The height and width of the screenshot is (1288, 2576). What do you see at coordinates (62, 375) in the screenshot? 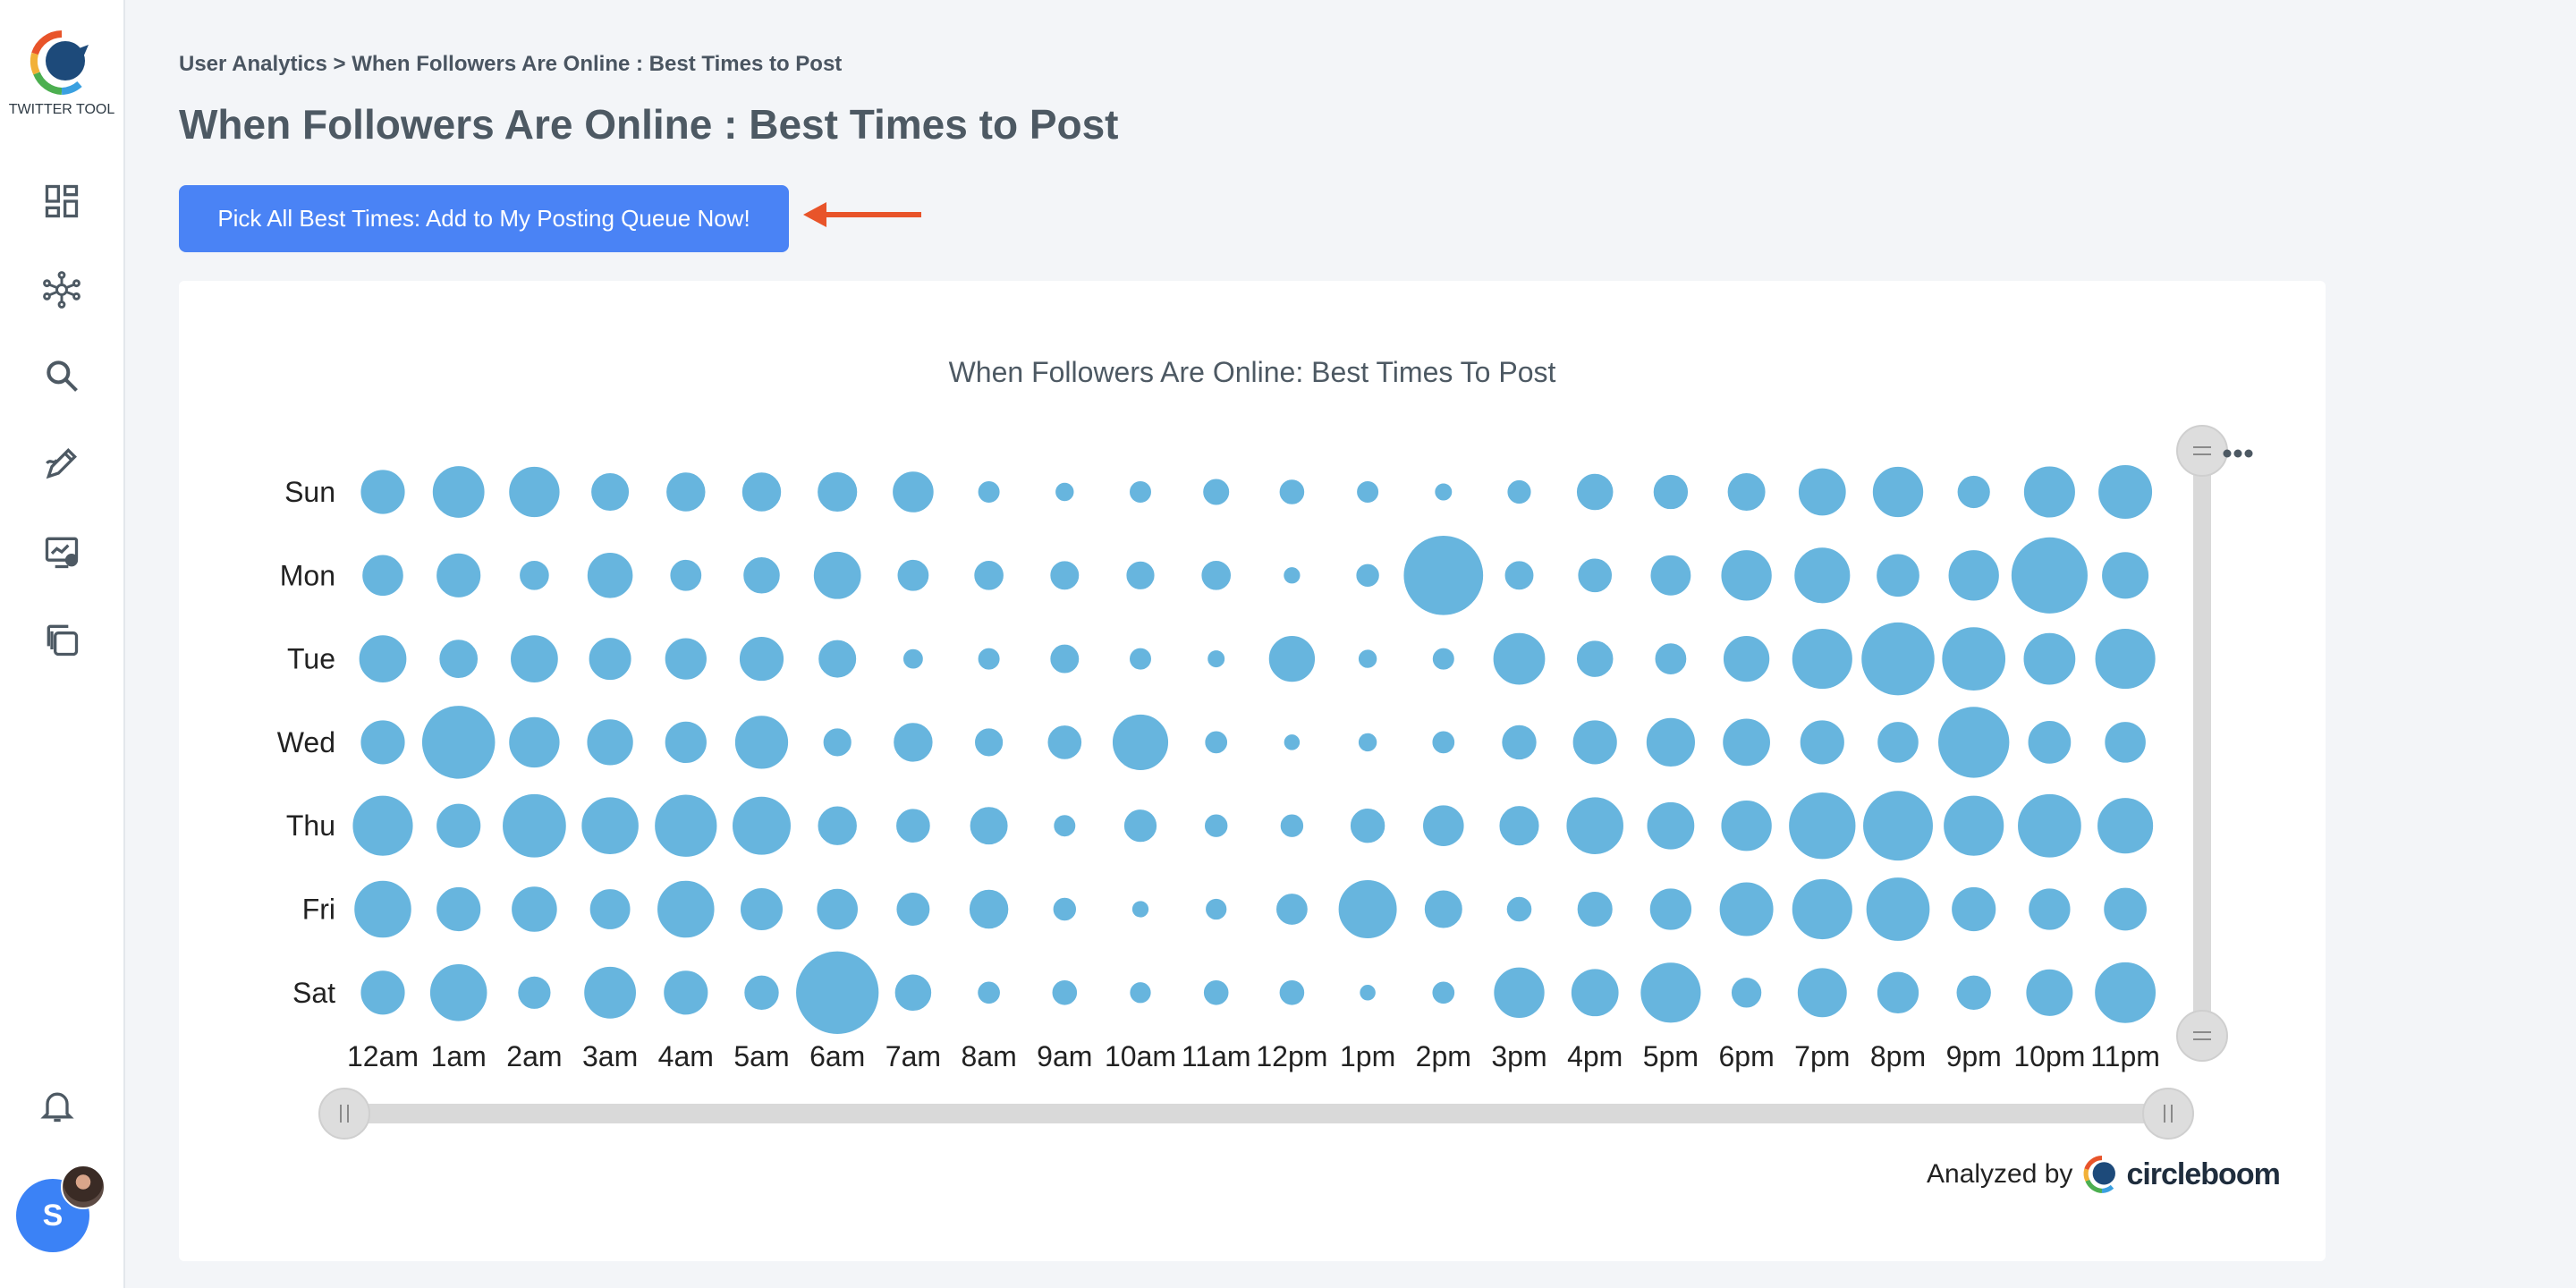
I see `nav-search` at bounding box center [62, 375].